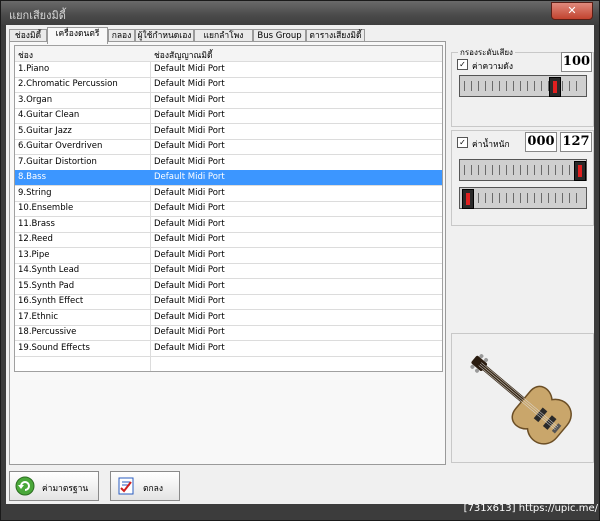 The image size is (600, 521). Describe the element at coordinates (486, 52) in the screenshot. I see `volume-group-title: กรองระดับเสียง` at that location.